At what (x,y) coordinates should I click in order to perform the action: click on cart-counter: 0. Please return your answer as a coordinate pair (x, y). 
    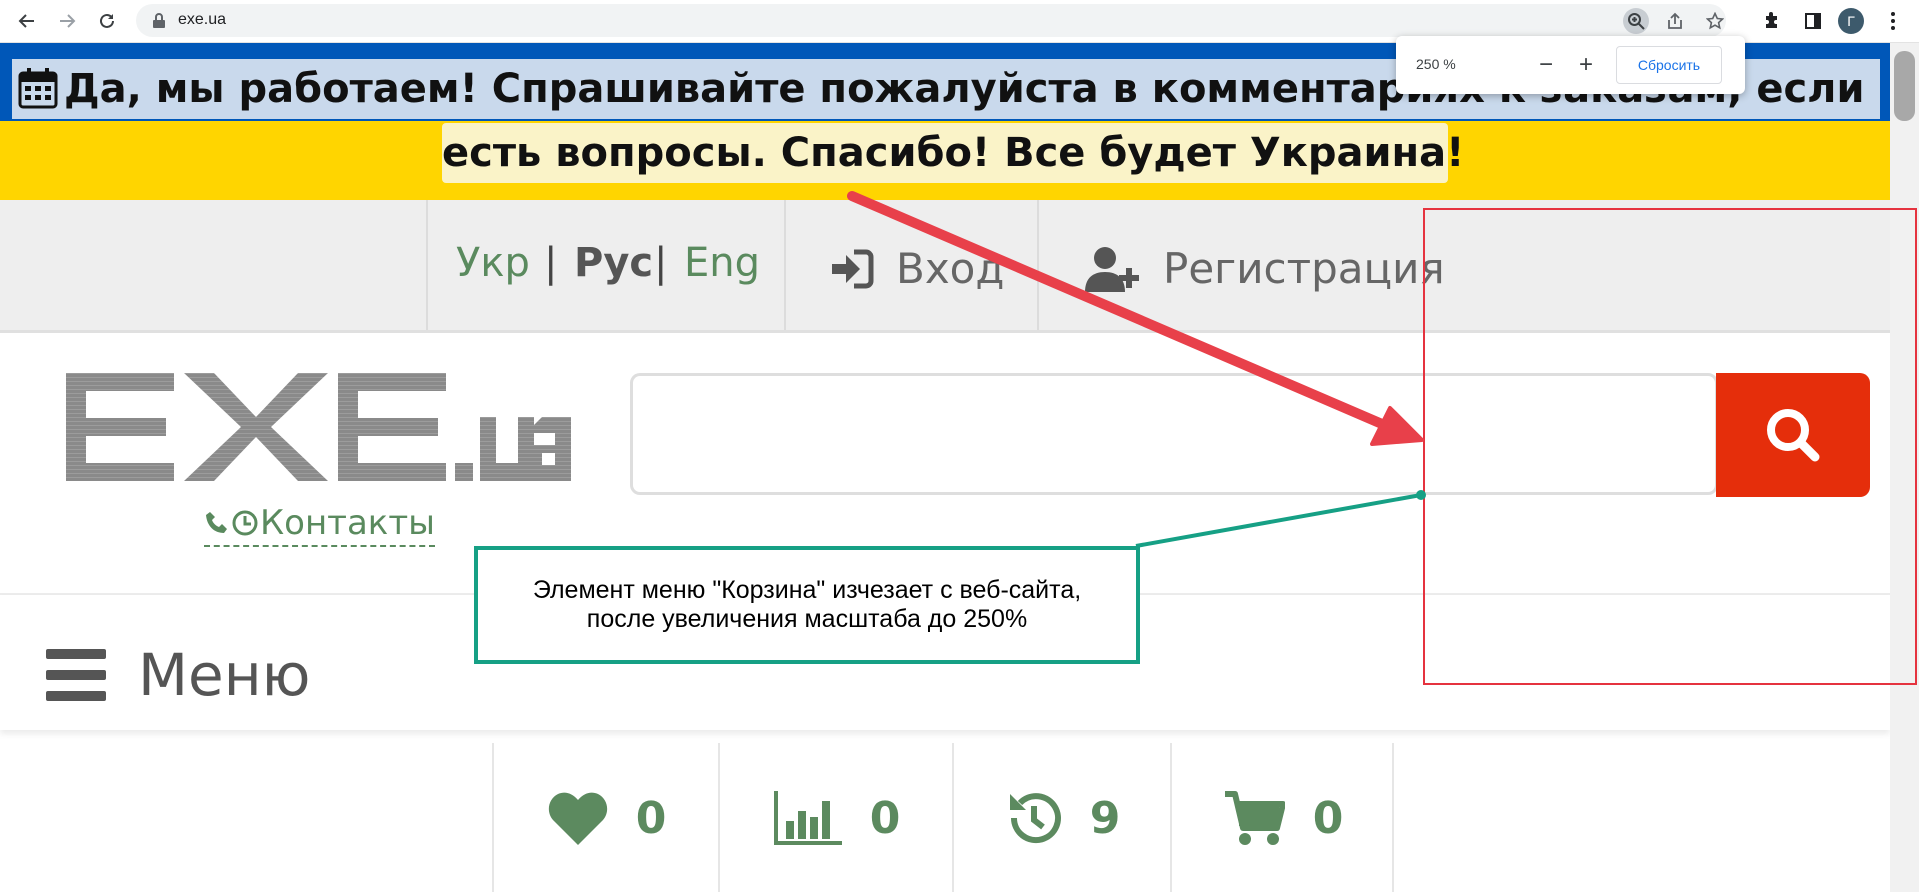
    Looking at the image, I should click on (1282, 817).